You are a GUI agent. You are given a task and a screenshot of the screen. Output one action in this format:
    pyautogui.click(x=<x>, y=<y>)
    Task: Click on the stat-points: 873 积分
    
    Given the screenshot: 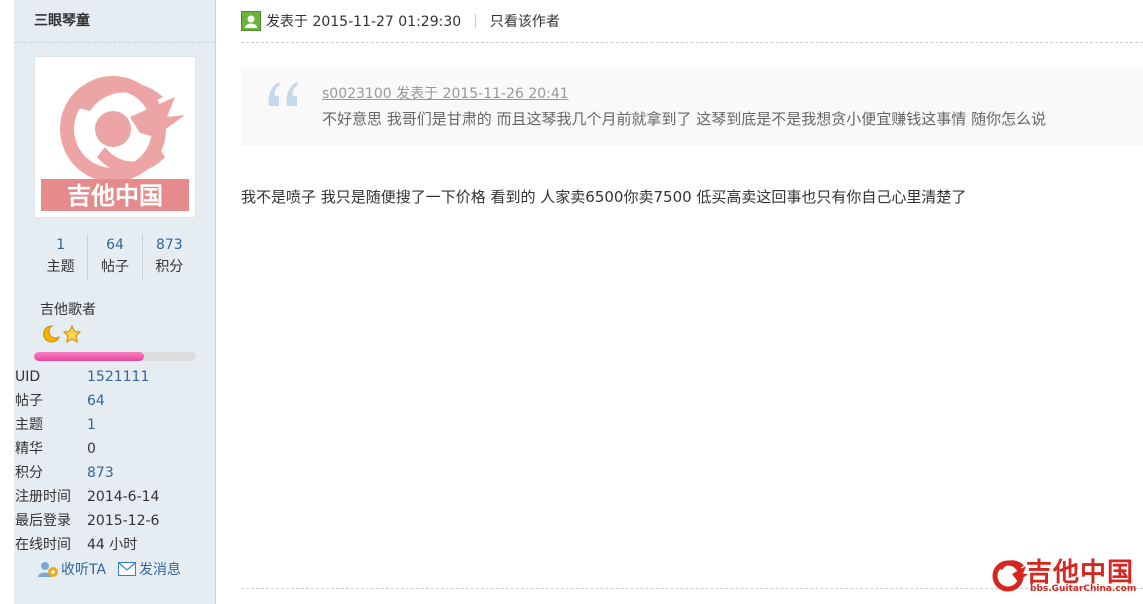 What is the action you would take?
    pyautogui.click(x=169, y=257)
    